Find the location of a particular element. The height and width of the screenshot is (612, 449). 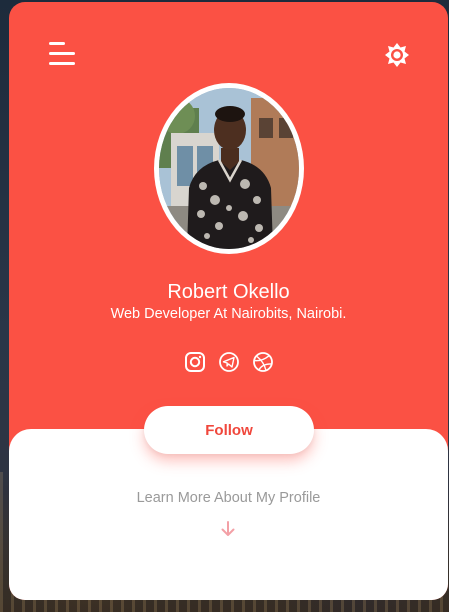

arrow-down-icon is located at coordinates (228, 529).